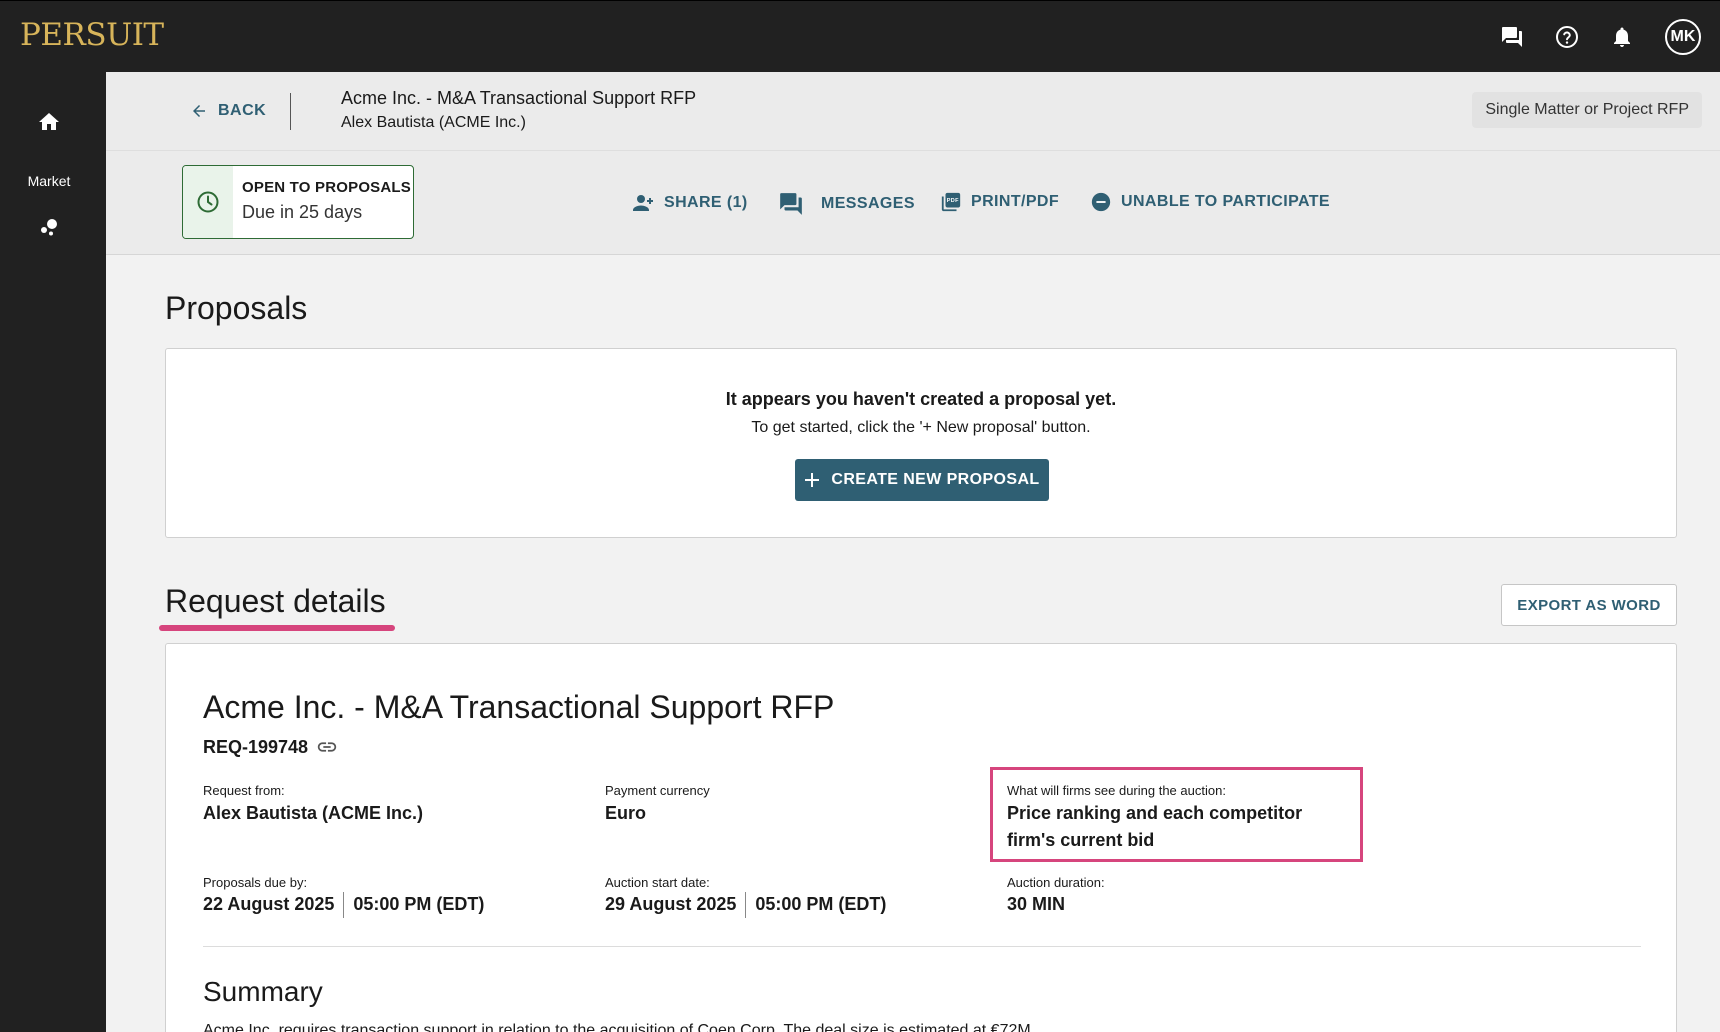 This screenshot has height=1032, width=1720. I want to click on remove-circle-icon, so click(1101, 202).